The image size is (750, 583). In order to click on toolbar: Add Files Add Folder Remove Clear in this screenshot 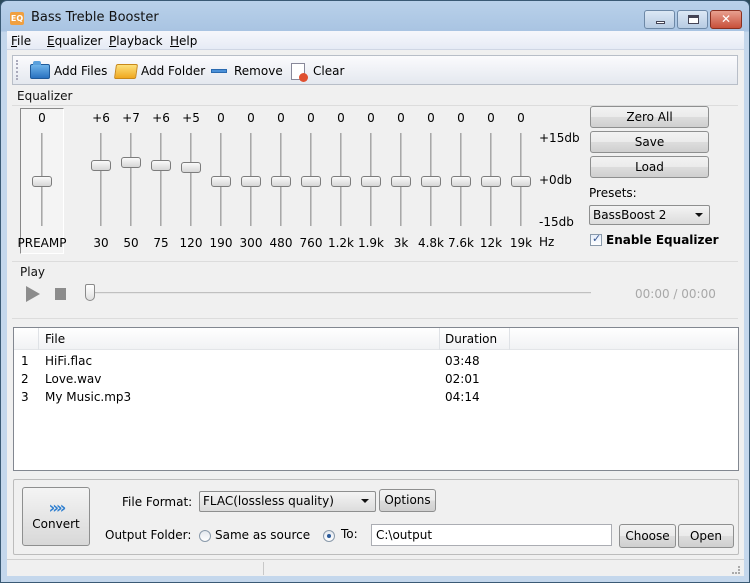, I will do `click(375, 70)`.